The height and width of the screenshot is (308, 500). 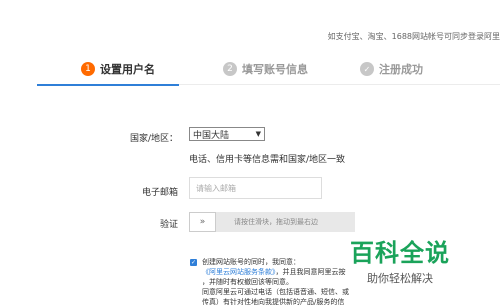 I want to click on country-hint: 电话、信用卡等信息需和国家/地区一致, so click(x=267, y=160).